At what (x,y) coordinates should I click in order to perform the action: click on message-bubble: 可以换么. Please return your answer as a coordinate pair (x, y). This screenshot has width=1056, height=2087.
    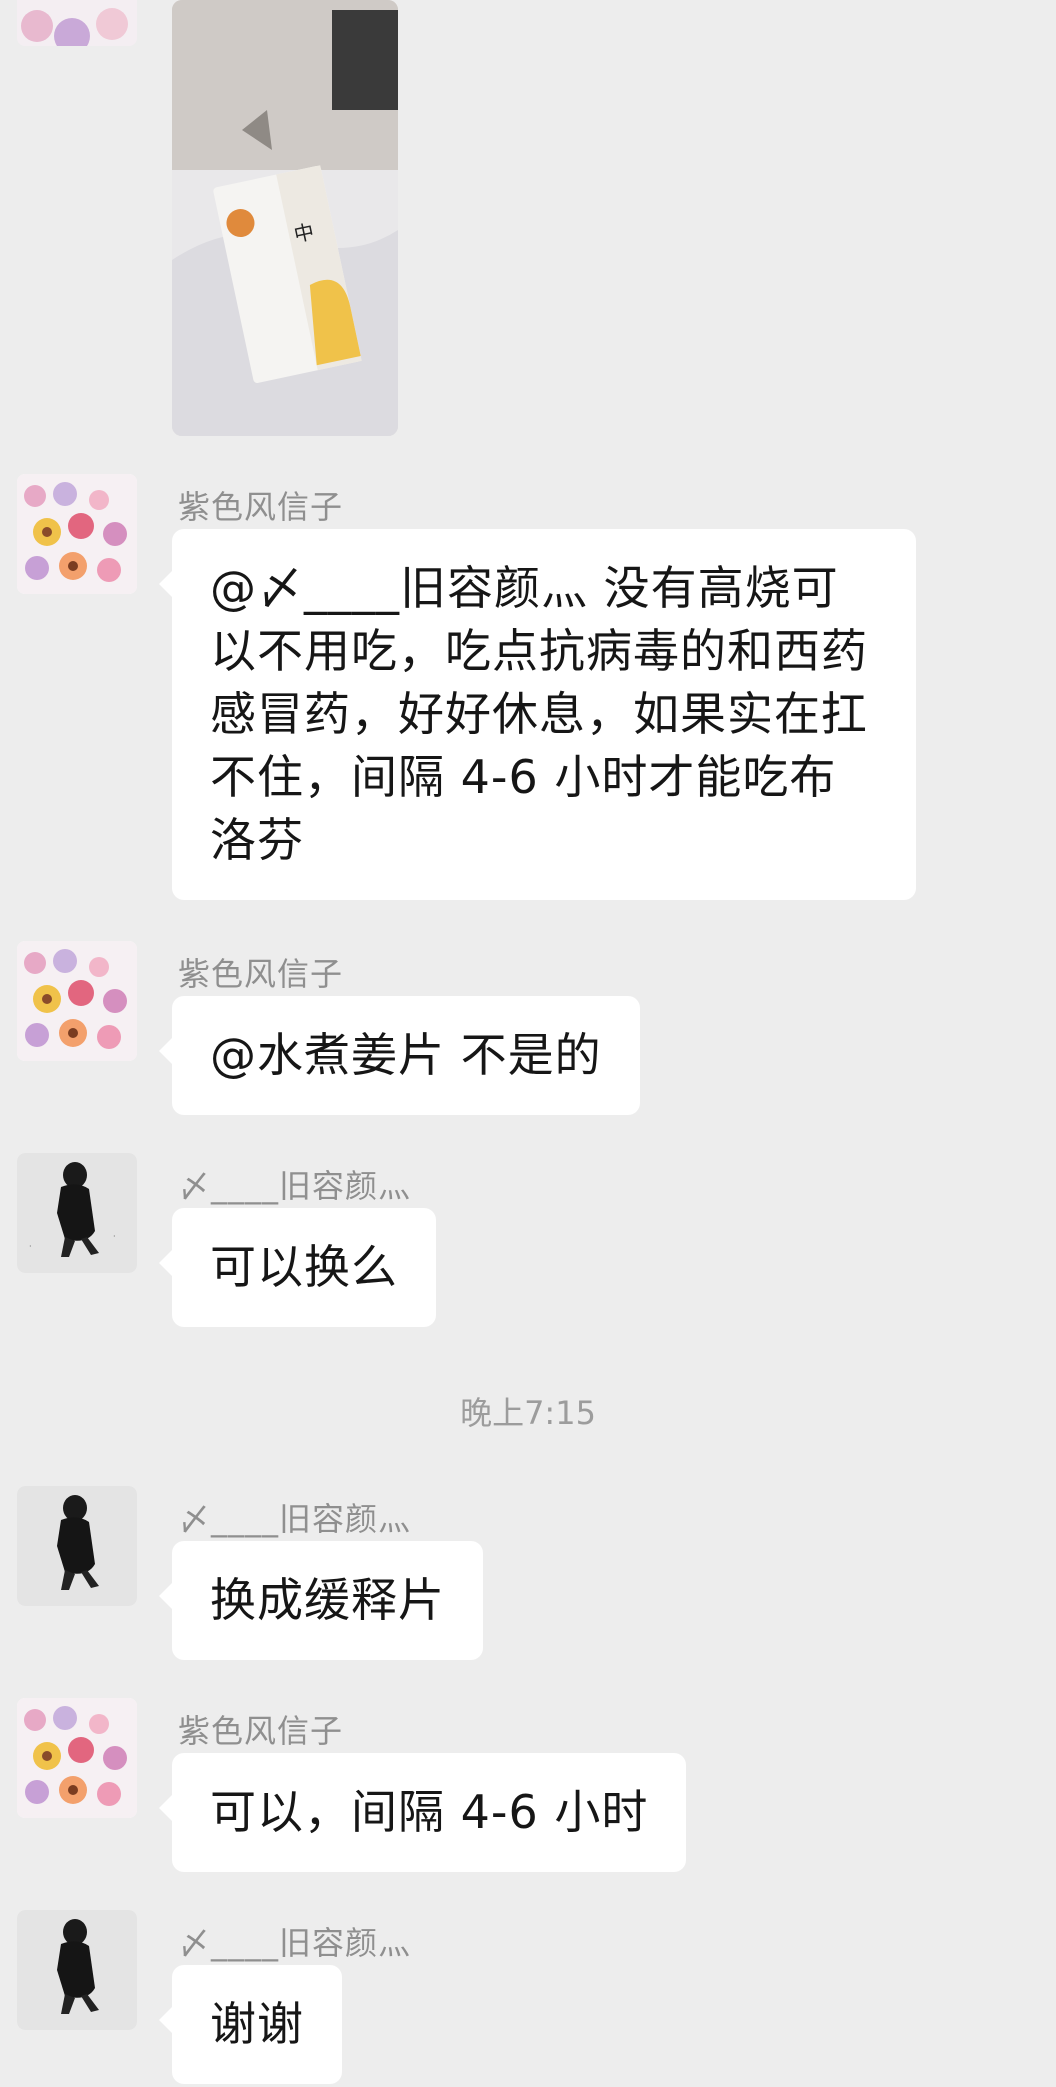
    Looking at the image, I should click on (297, 1267).